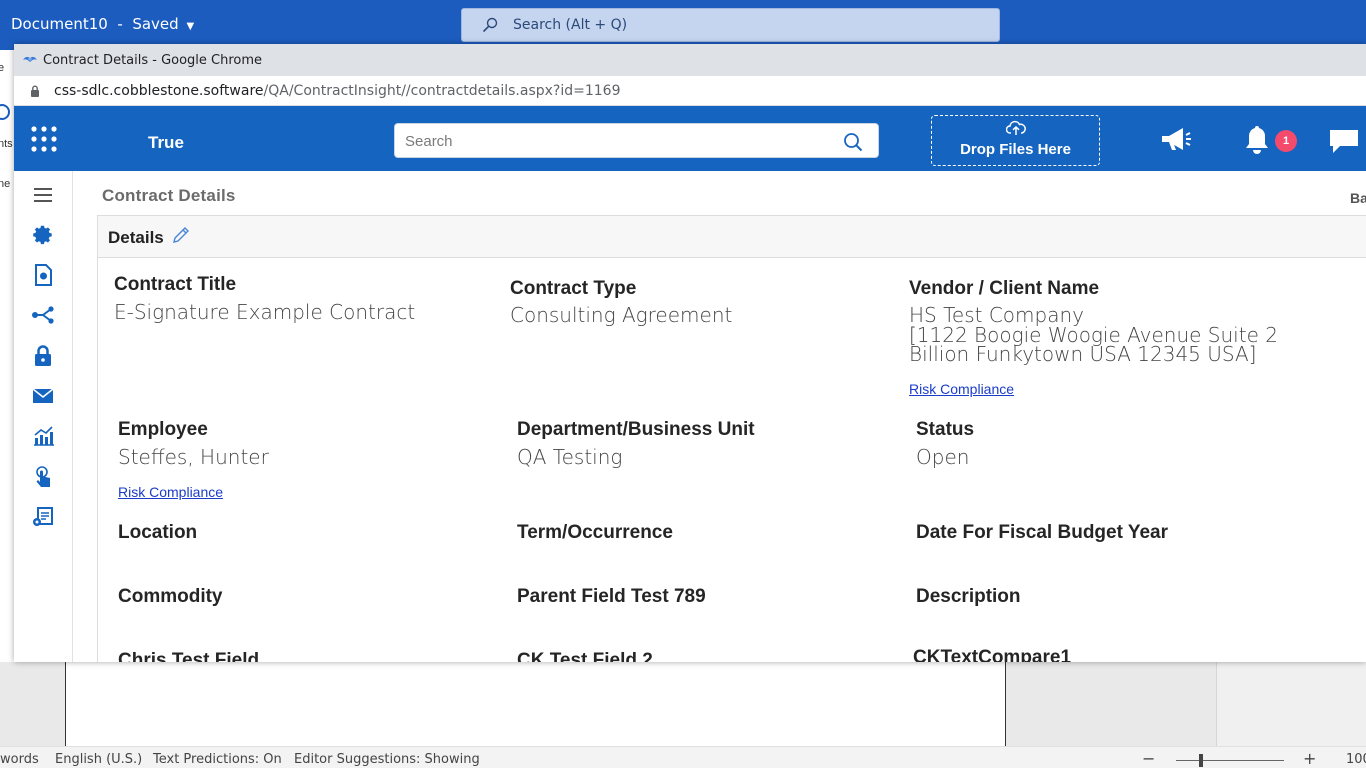  What do you see at coordinates (595, 532) in the screenshot?
I see `term-occurrence-label: Term/Occurrence` at bounding box center [595, 532].